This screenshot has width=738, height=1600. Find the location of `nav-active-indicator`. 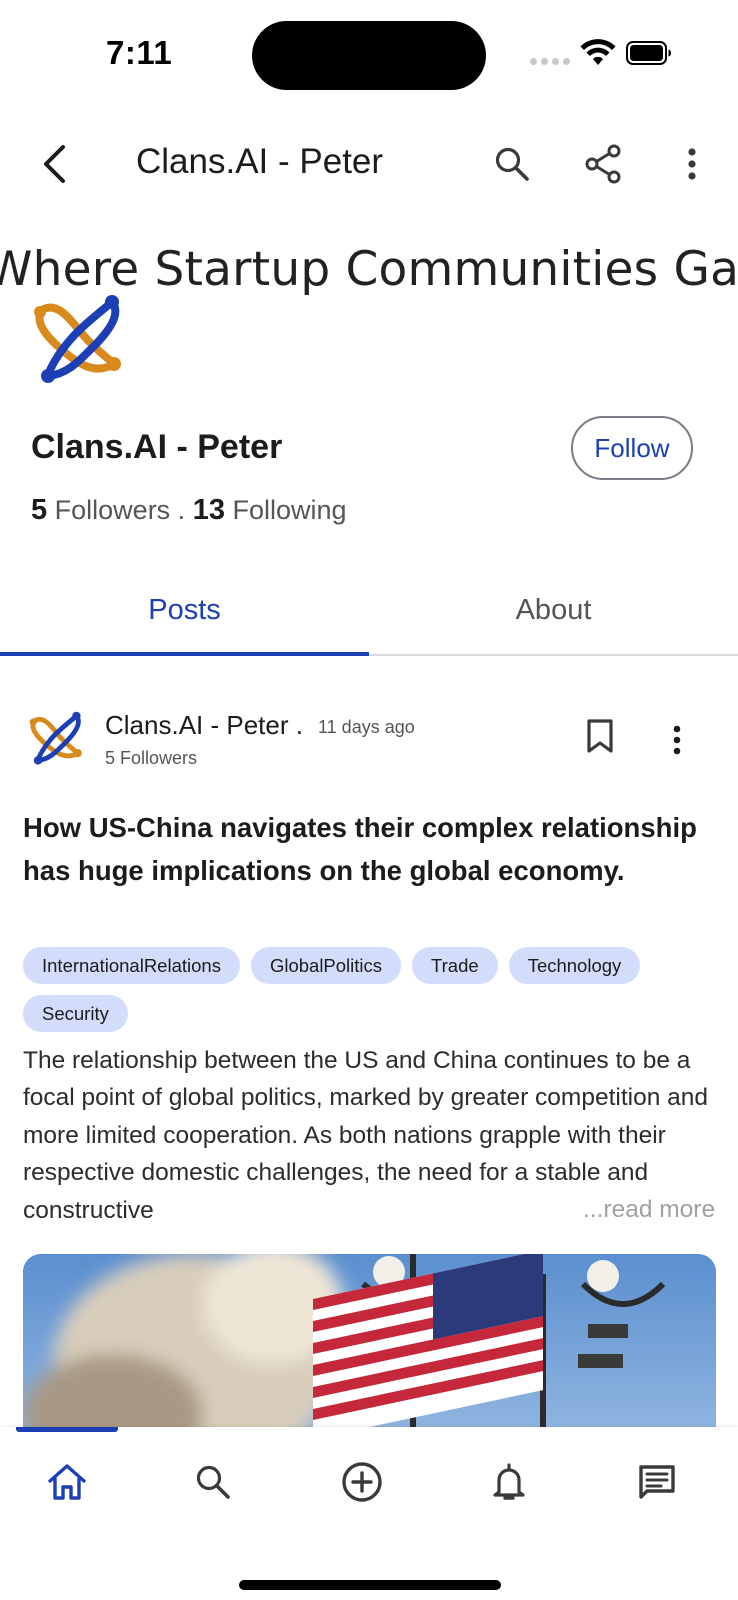

nav-active-indicator is located at coordinates (67, 1429).